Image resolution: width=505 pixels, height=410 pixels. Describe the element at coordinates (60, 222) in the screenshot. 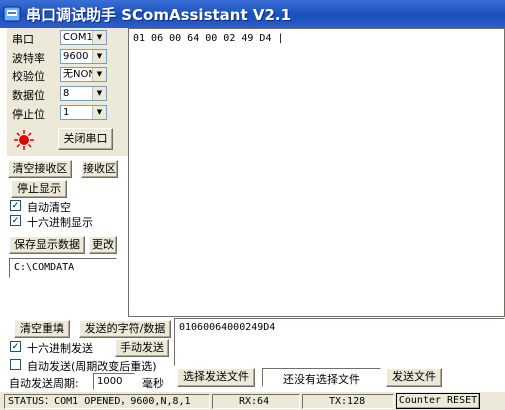

I see `hex-display-label: 十六进制显示` at that location.